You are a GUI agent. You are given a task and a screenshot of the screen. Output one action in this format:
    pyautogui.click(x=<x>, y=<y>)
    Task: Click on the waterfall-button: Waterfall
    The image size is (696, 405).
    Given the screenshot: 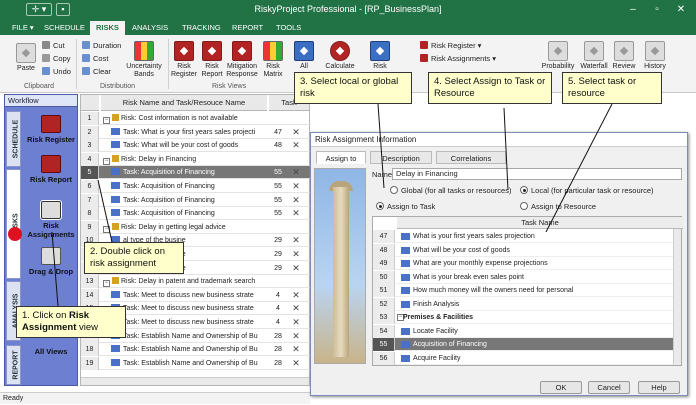 What is the action you would take?
    pyautogui.click(x=594, y=56)
    